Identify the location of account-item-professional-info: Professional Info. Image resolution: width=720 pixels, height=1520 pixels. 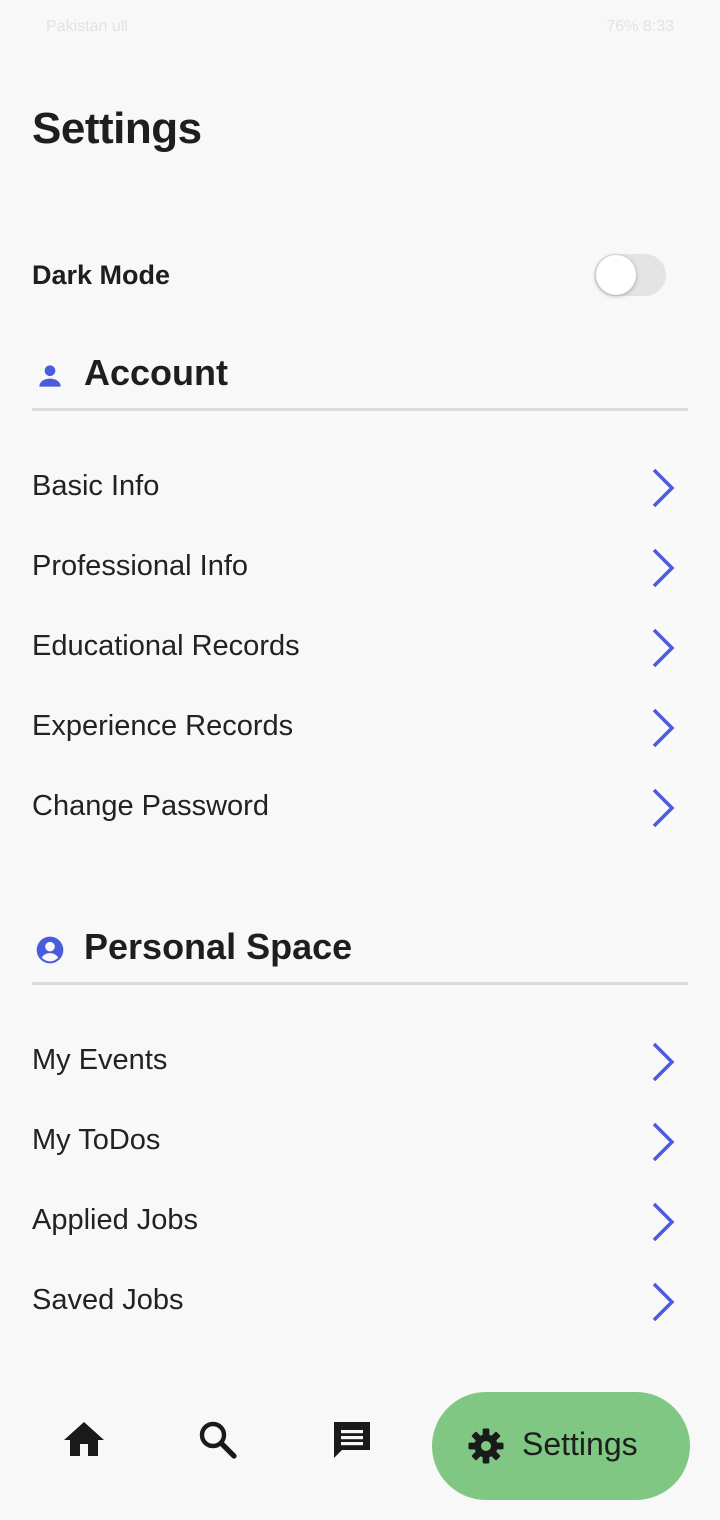
(360, 568).